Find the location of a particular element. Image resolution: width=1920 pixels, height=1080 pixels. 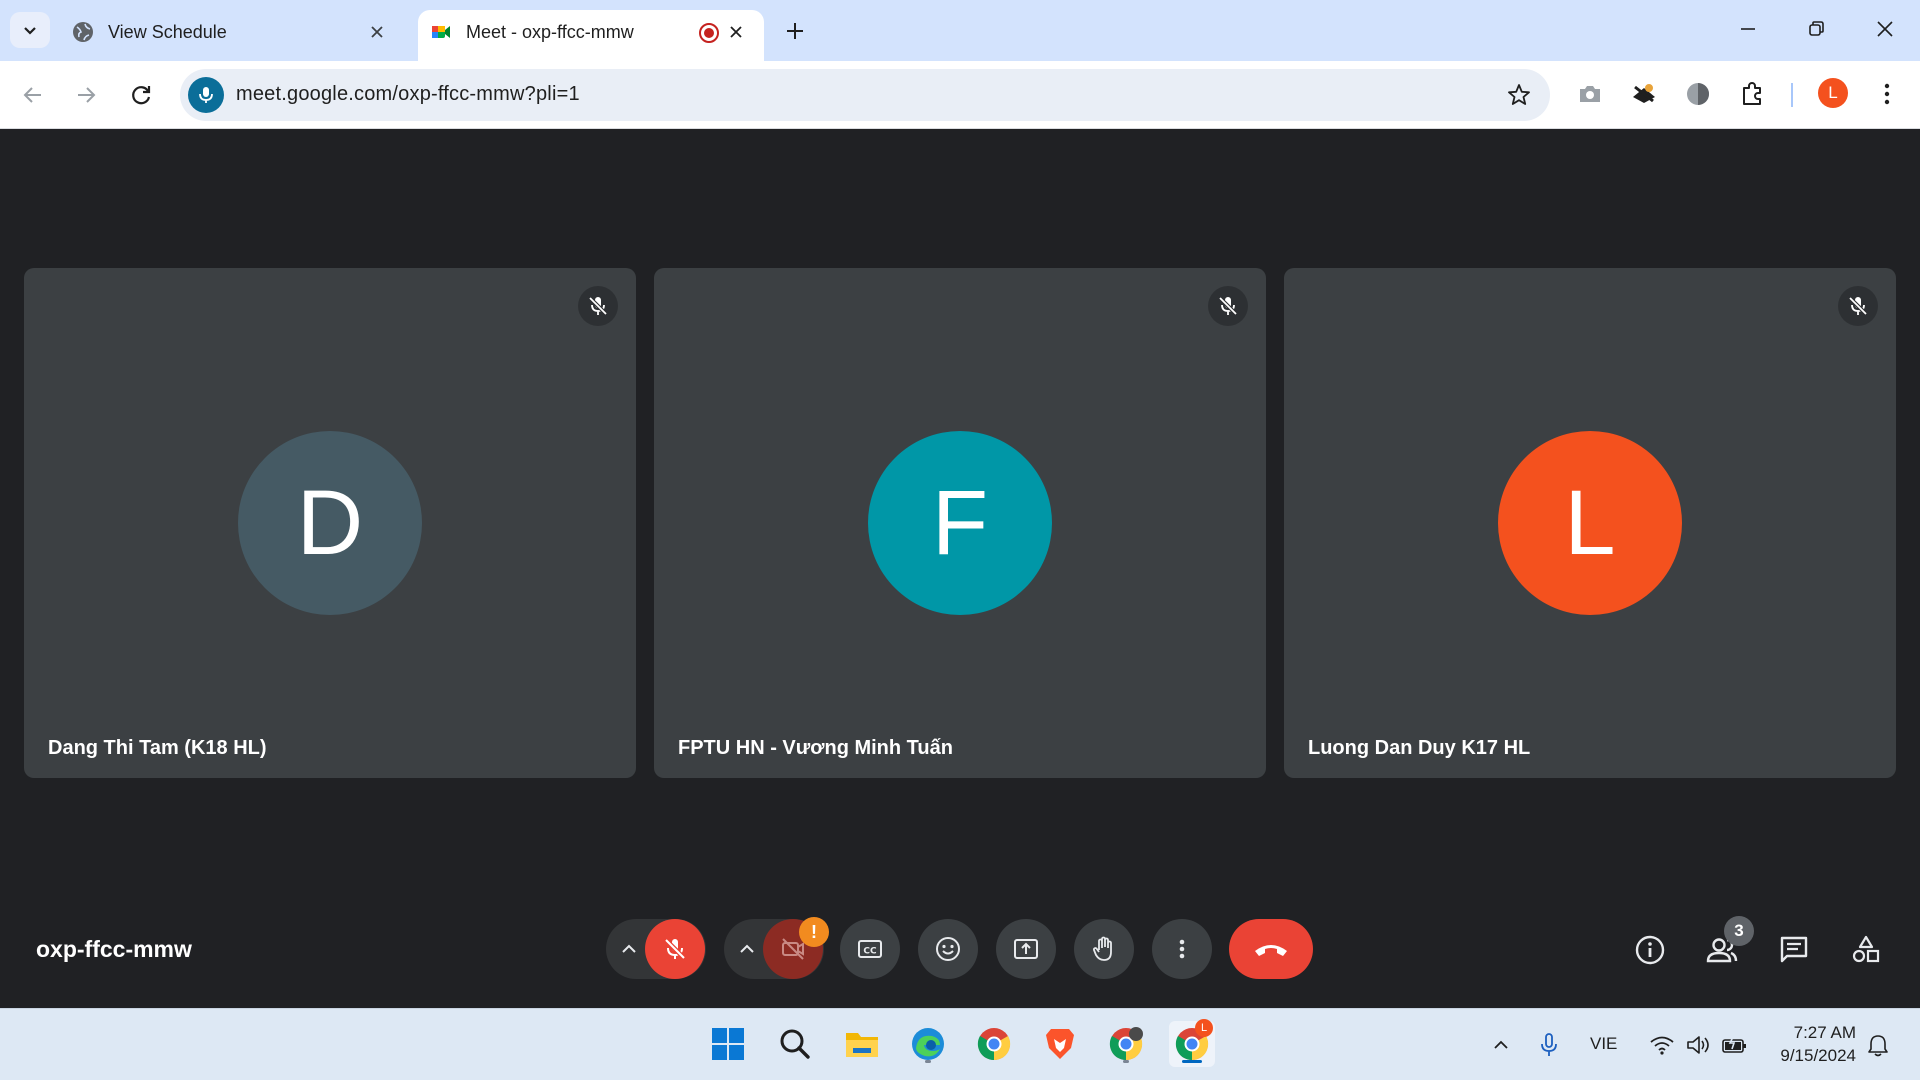

participant-avatar: F is located at coordinates (960, 523).